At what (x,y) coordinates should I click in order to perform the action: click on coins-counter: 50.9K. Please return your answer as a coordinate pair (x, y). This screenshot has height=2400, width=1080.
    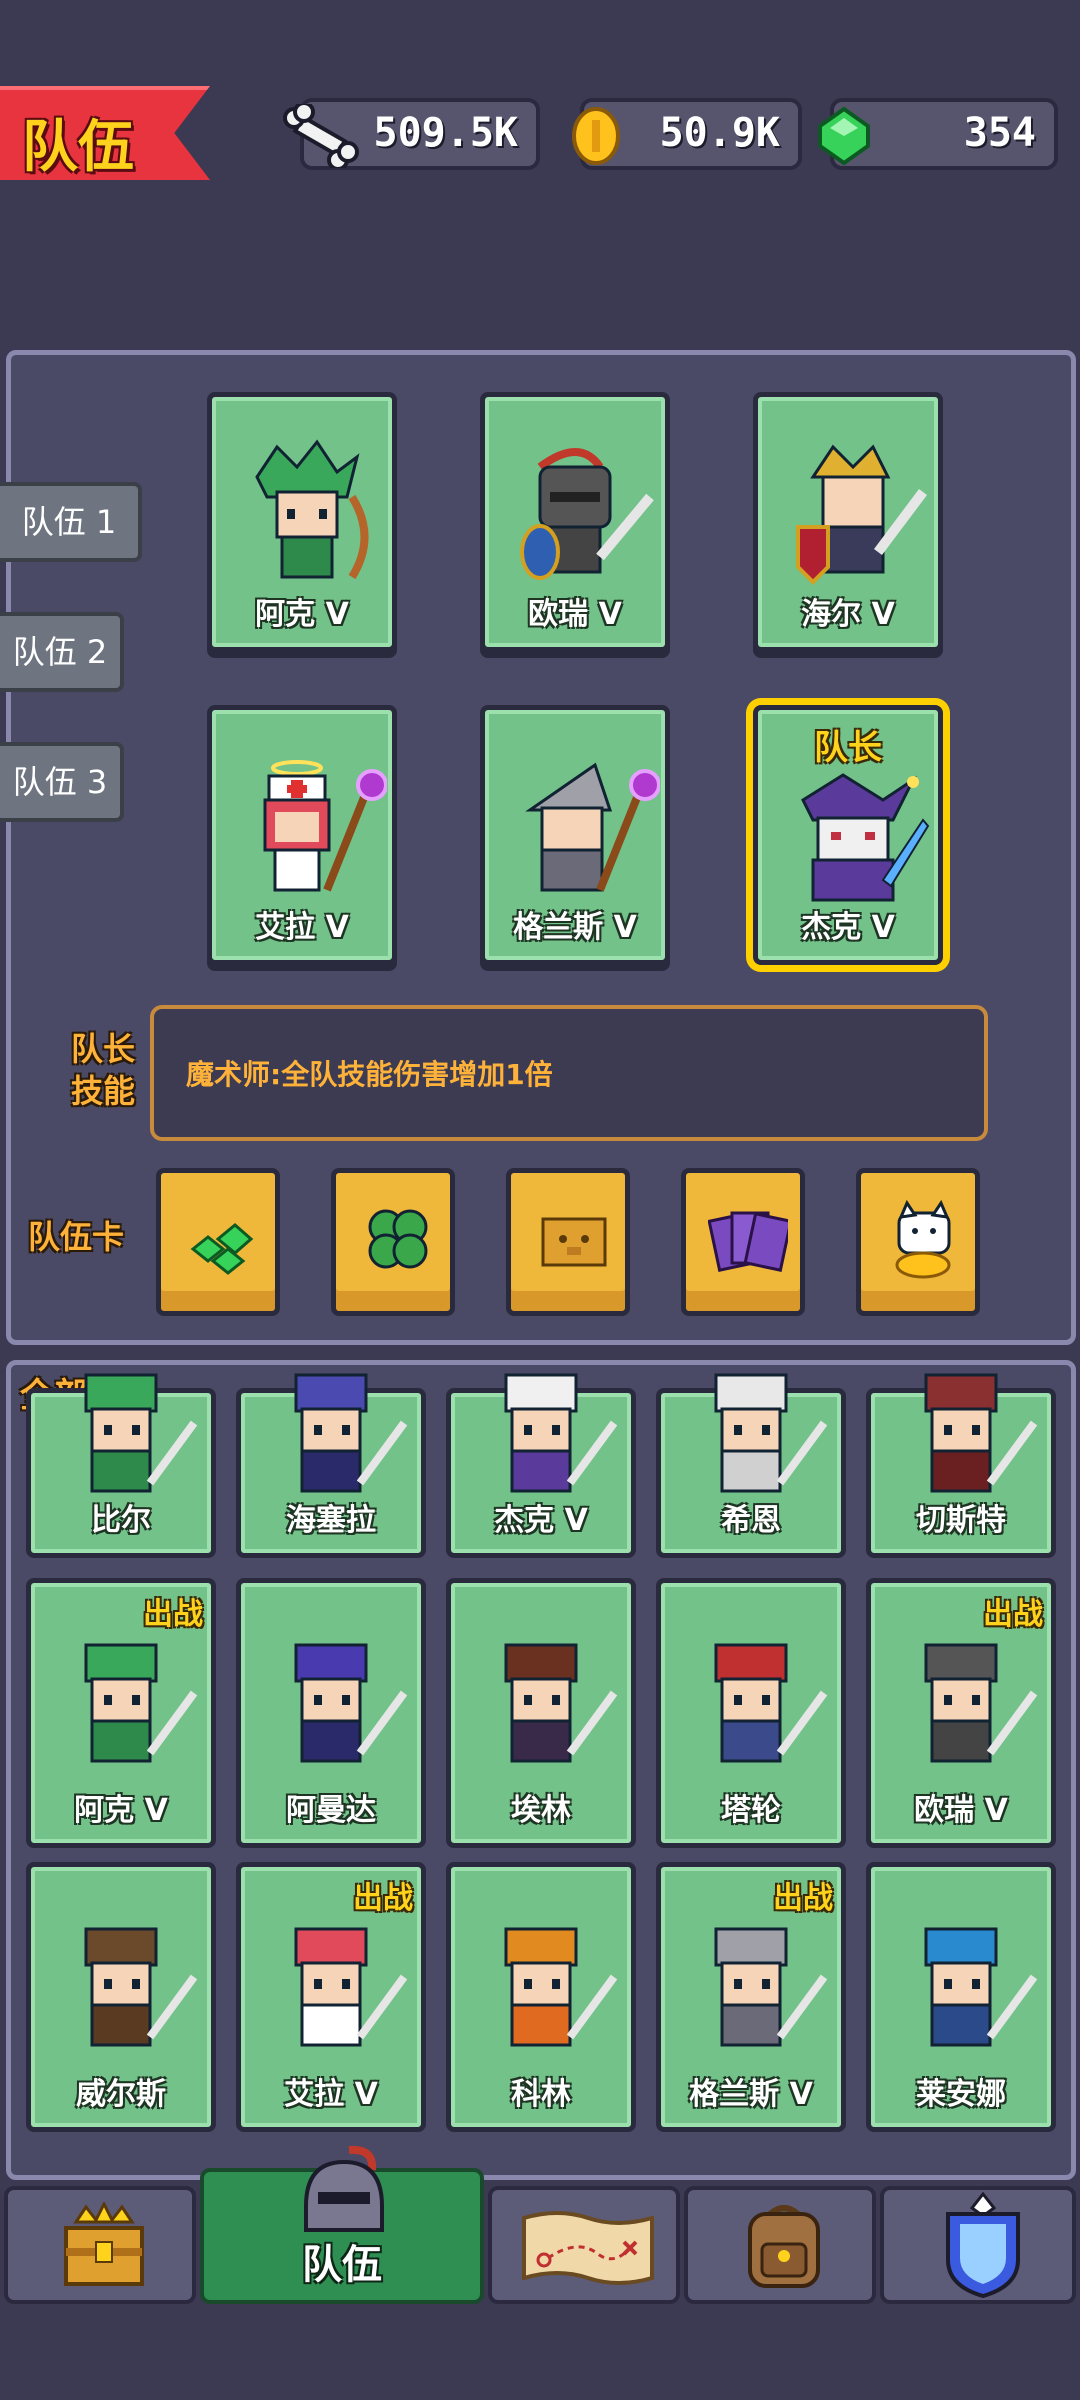
    Looking at the image, I should click on (687, 134).